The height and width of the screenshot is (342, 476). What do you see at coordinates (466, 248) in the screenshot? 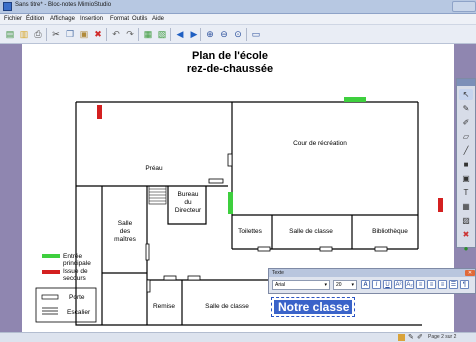
I see `color-tool-icon: ●` at bounding box center [466, 248].